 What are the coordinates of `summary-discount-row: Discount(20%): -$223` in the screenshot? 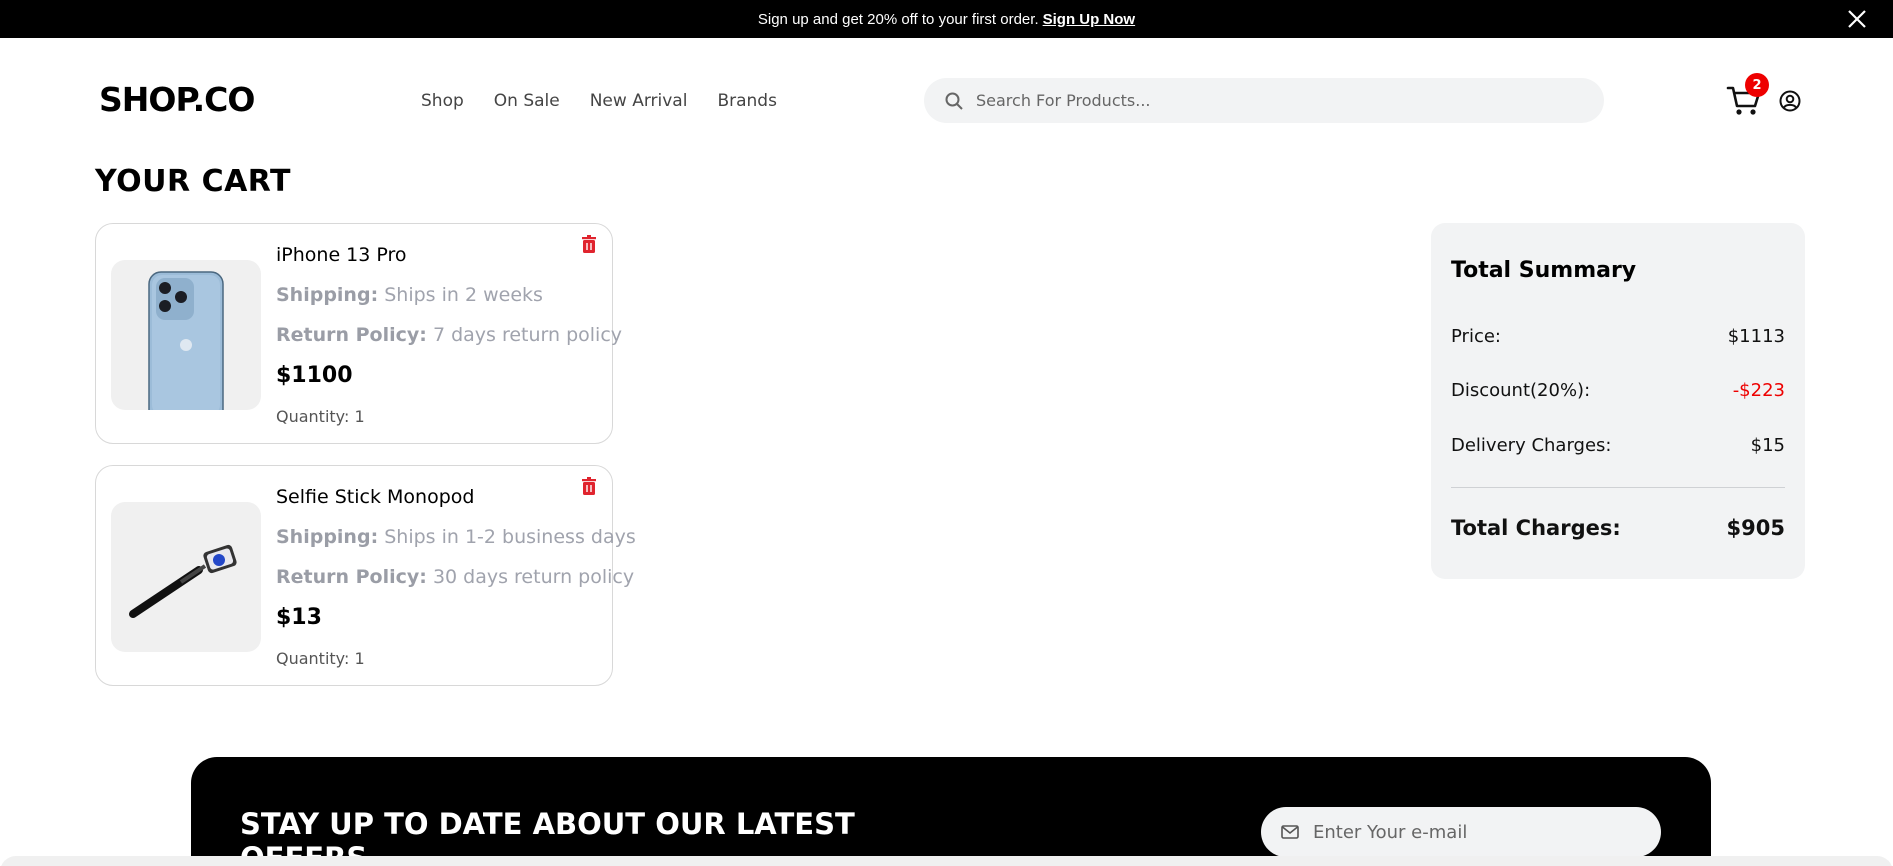 It's located at (1618, 390).